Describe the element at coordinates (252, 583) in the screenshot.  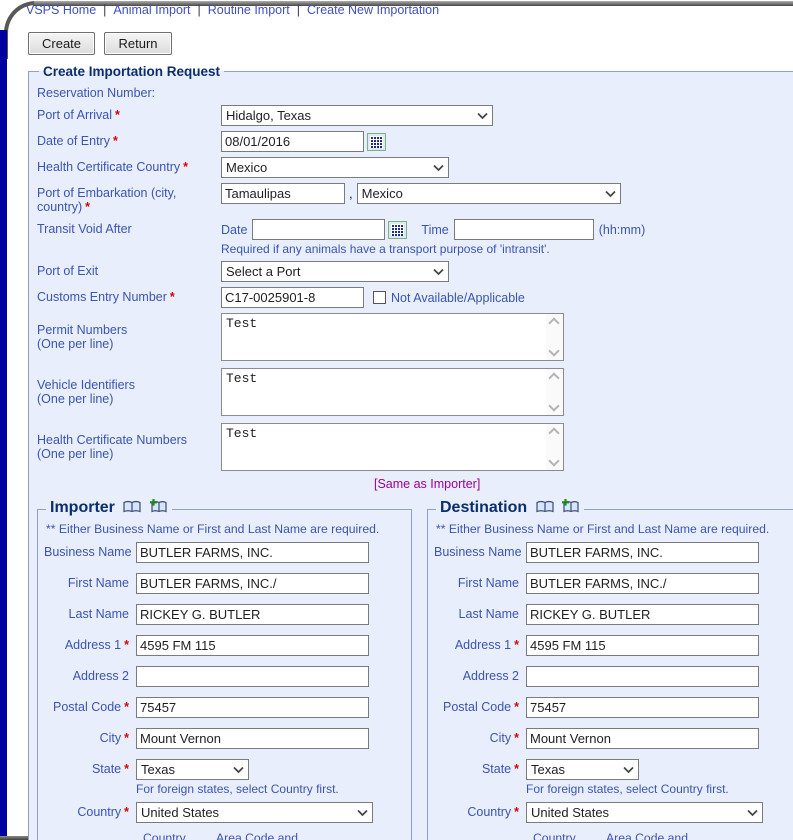
I see `importer-first-name-input` at that location.